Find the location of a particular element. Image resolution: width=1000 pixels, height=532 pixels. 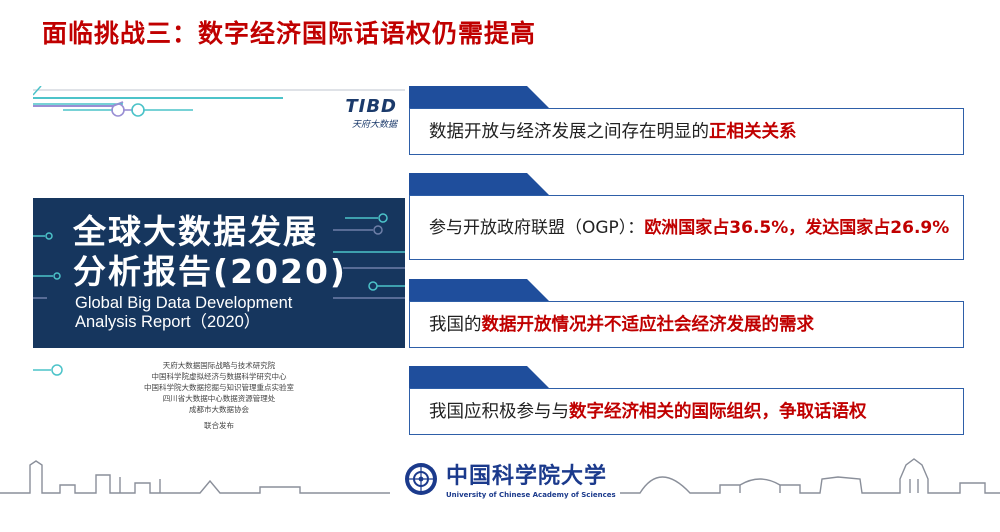

cover-english-line1: Global Big Data Development is located at coordinates (184, 303).